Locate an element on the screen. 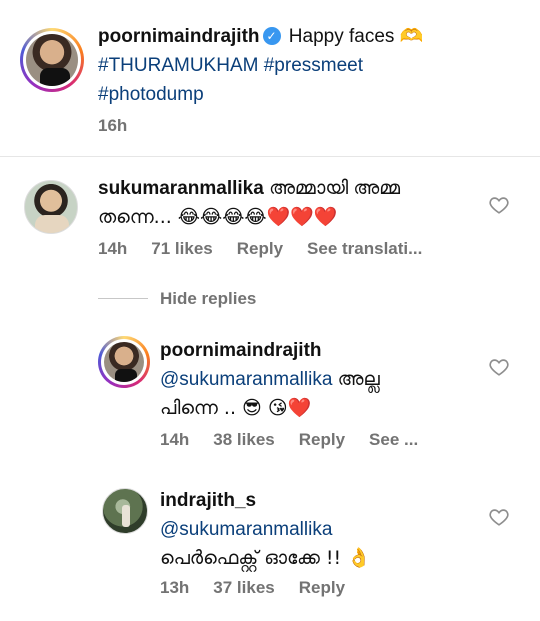 This screenshot has height=621, width=540. comment1-likes: 71 likes is located at coordinates (181, 249).